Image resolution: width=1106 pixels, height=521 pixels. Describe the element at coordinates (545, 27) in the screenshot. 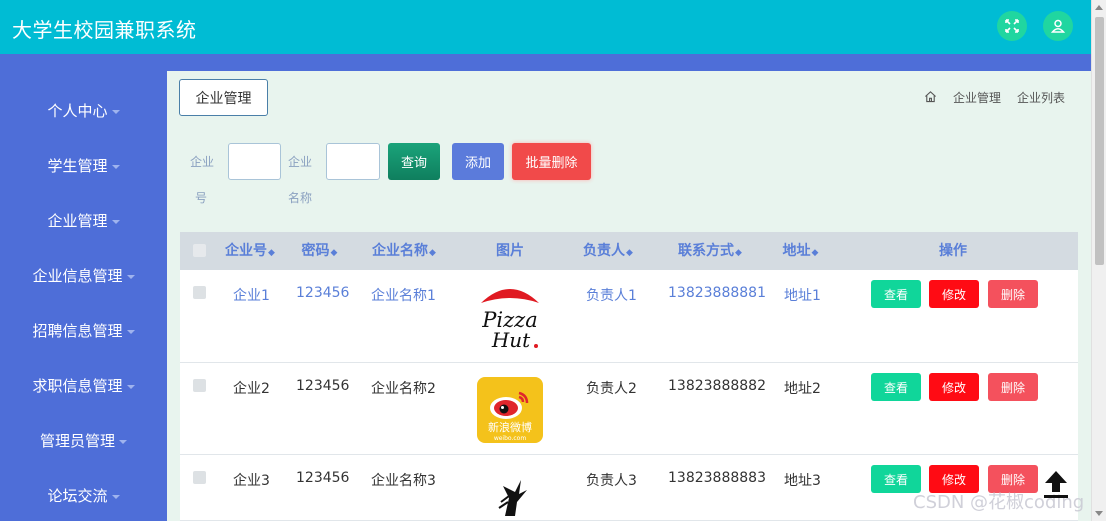

I see `top-header: 大学生校园兼职系统` at that location.